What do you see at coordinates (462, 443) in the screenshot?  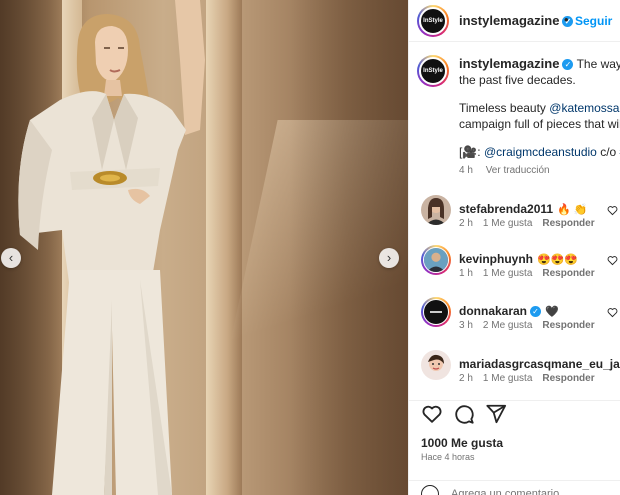 I see `likes-count: 1000 Me gusta` at bounding box center [462, 443].